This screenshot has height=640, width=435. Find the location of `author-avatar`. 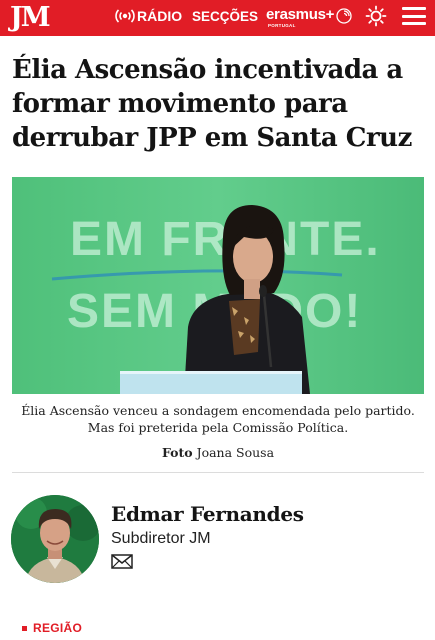

author-avatar is located at coordinates (55, 539).